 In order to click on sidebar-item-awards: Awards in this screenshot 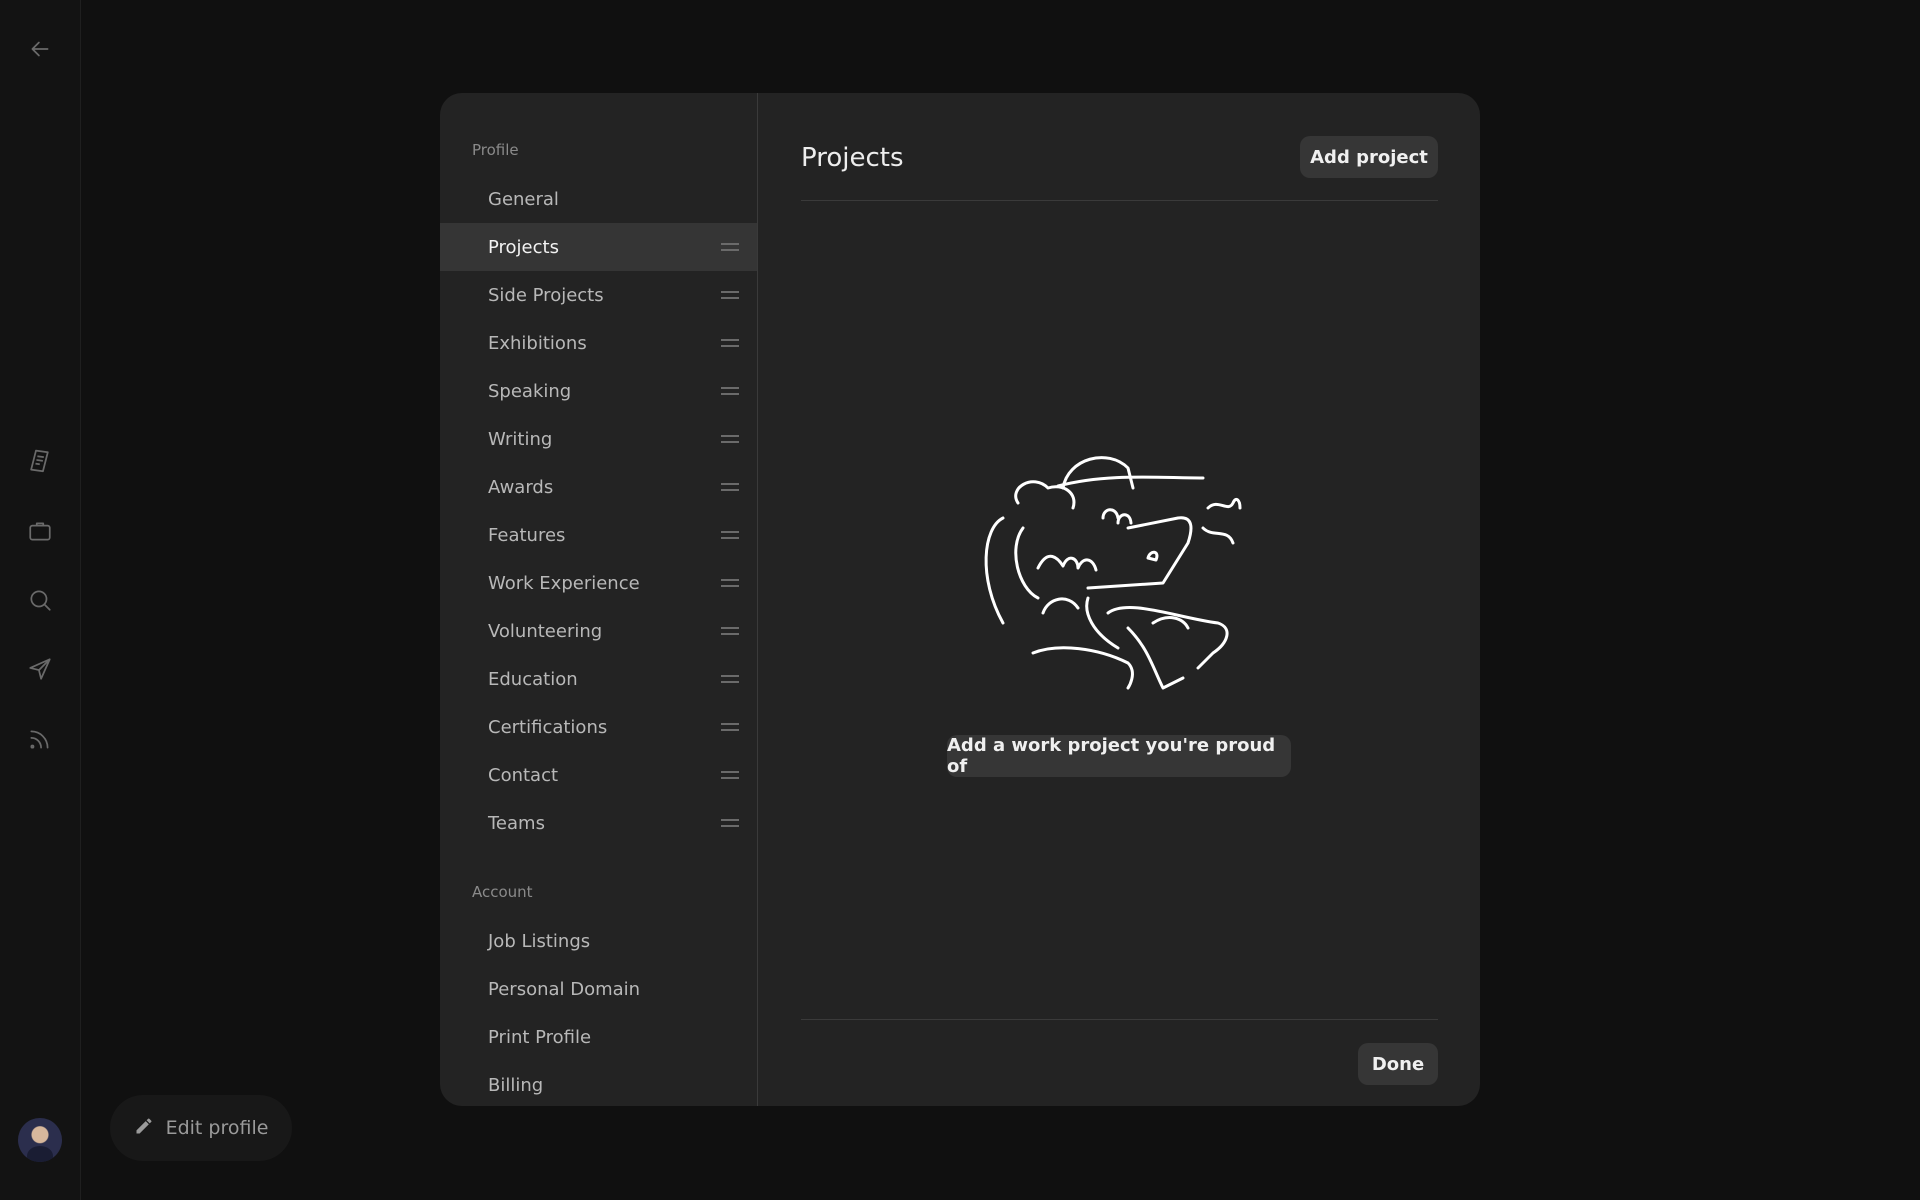, I will do `click(598, 487)`.